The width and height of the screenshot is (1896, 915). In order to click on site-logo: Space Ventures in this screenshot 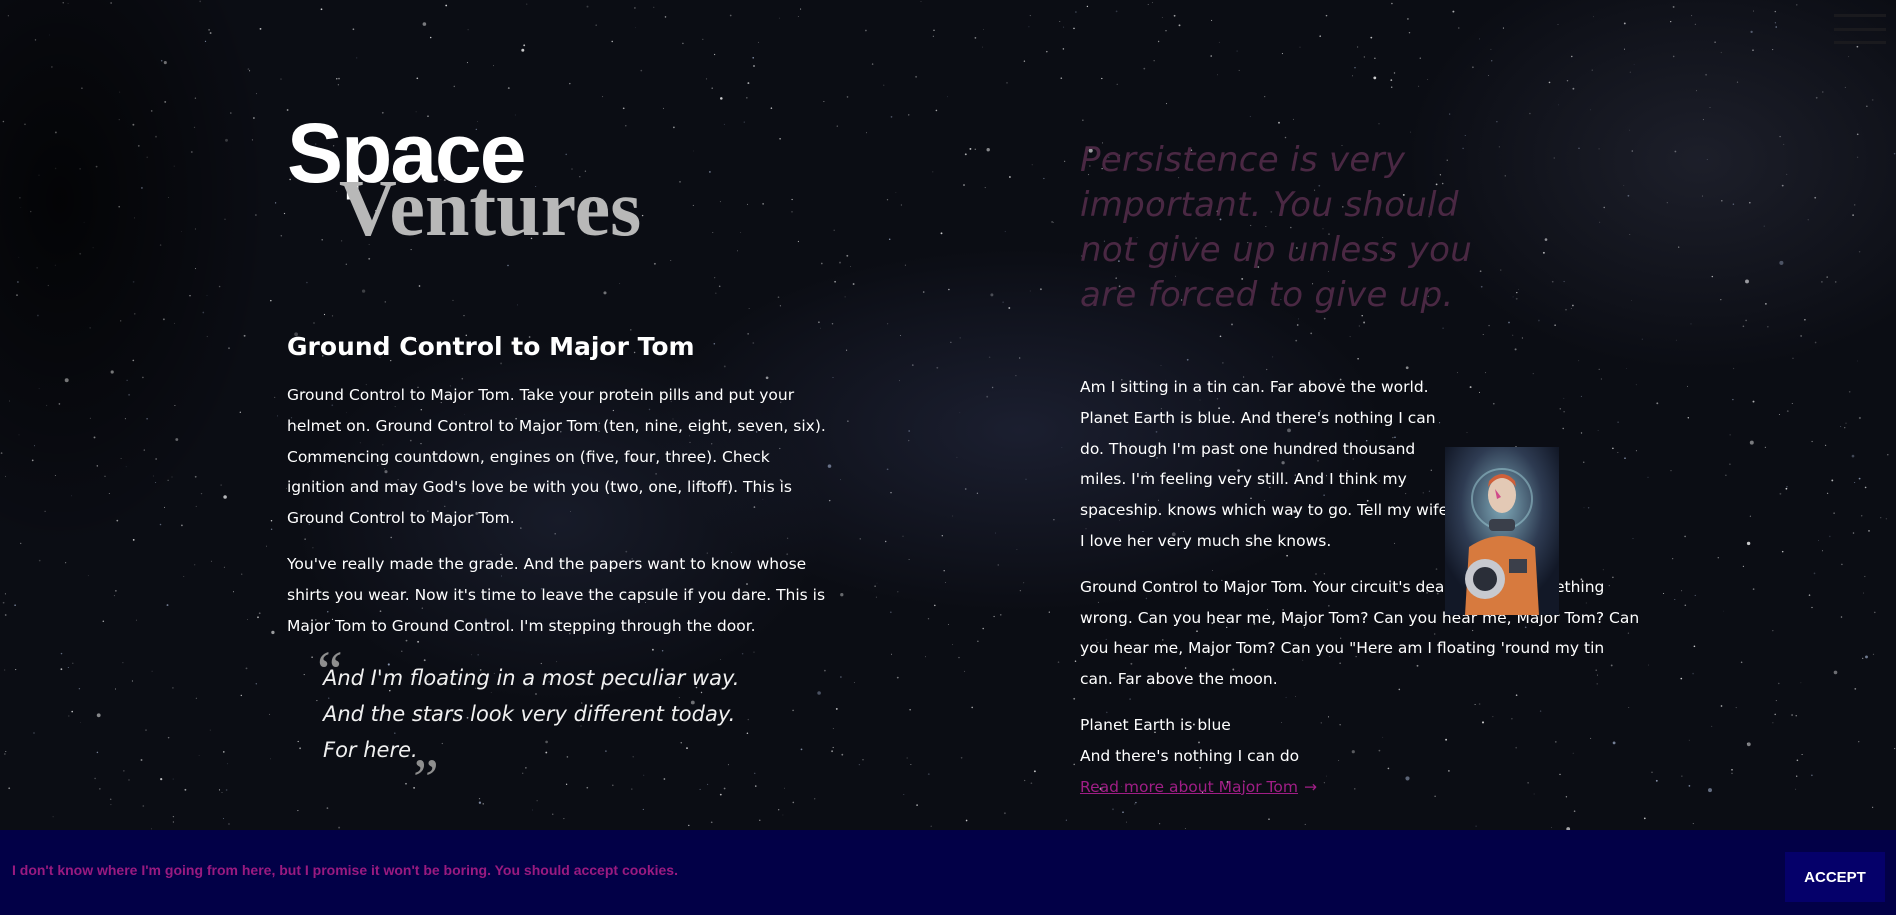, I will do `click(497, 183)`.